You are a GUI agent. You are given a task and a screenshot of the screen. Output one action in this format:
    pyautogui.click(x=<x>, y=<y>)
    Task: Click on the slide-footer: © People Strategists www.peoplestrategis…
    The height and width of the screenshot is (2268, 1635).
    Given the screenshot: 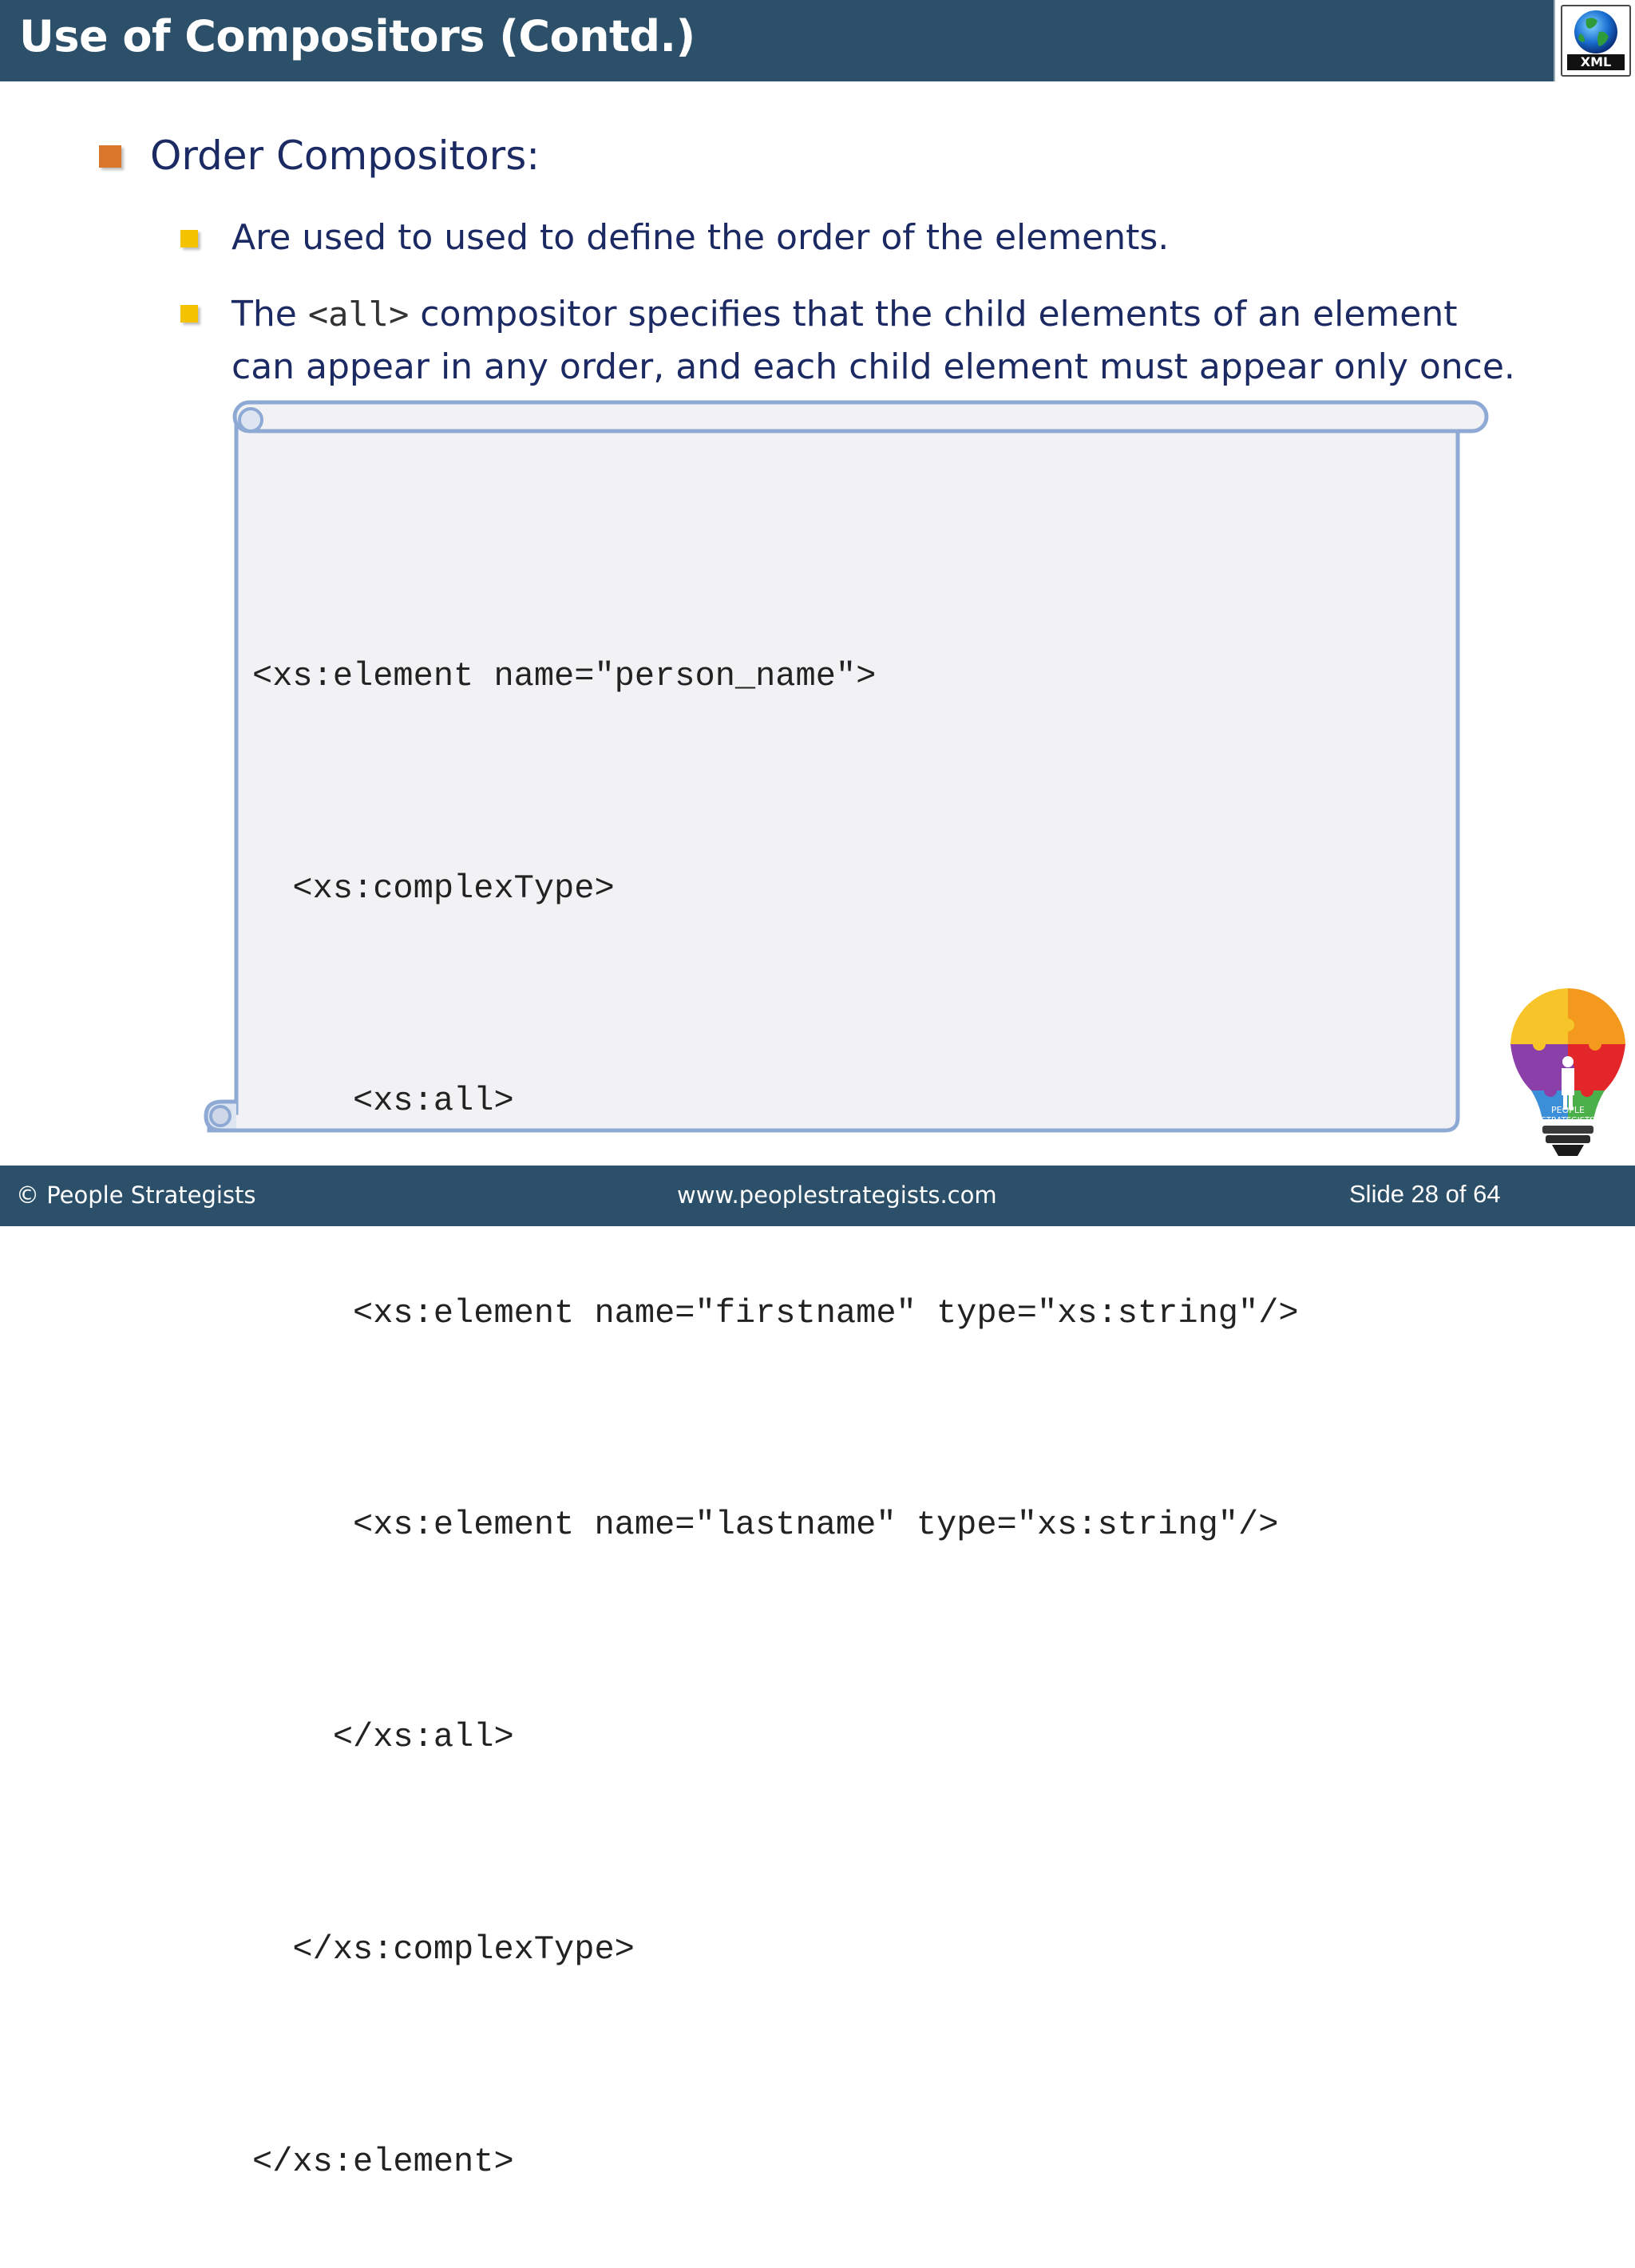 What is the action you would take?
    pyautogui.click(x=817, y=1196)
    